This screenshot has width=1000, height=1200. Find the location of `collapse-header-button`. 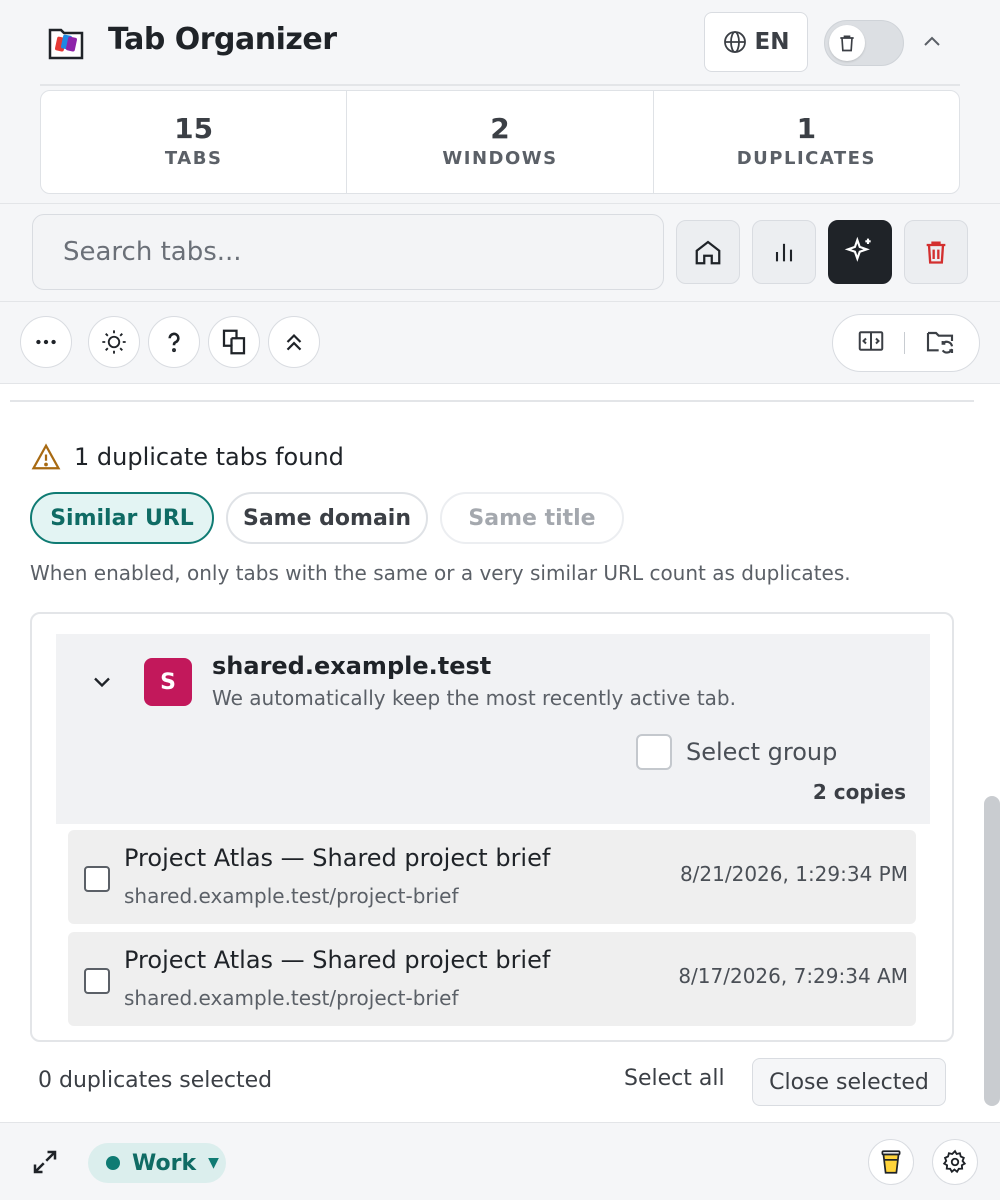

collapse-header-button is located at coordinates (932, 42).